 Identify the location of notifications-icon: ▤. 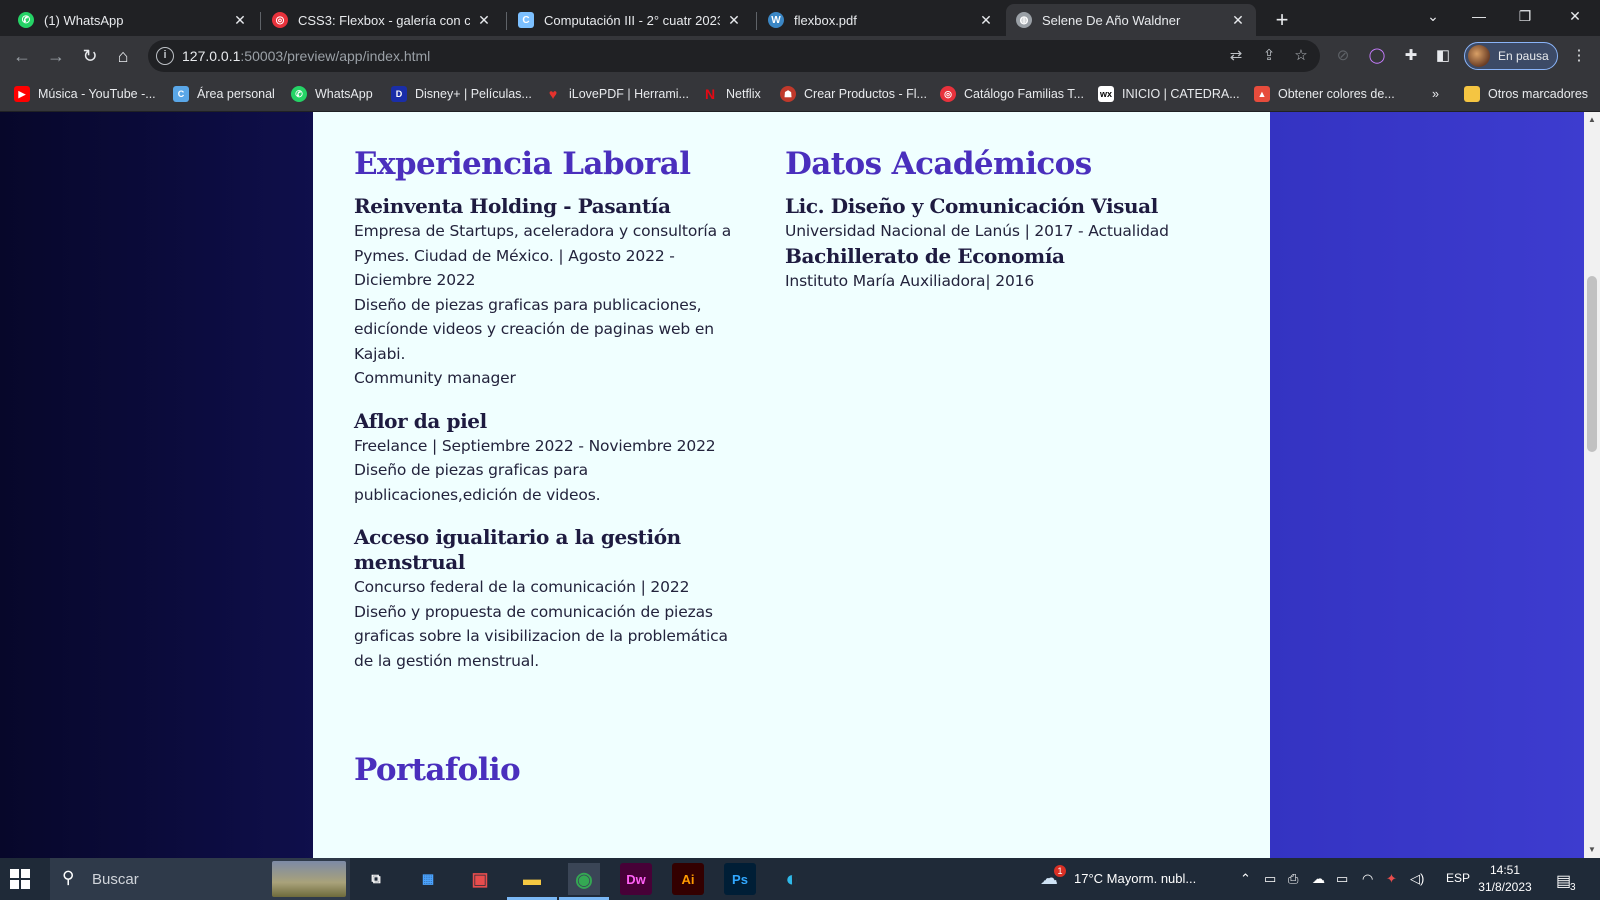
(1563, 881).